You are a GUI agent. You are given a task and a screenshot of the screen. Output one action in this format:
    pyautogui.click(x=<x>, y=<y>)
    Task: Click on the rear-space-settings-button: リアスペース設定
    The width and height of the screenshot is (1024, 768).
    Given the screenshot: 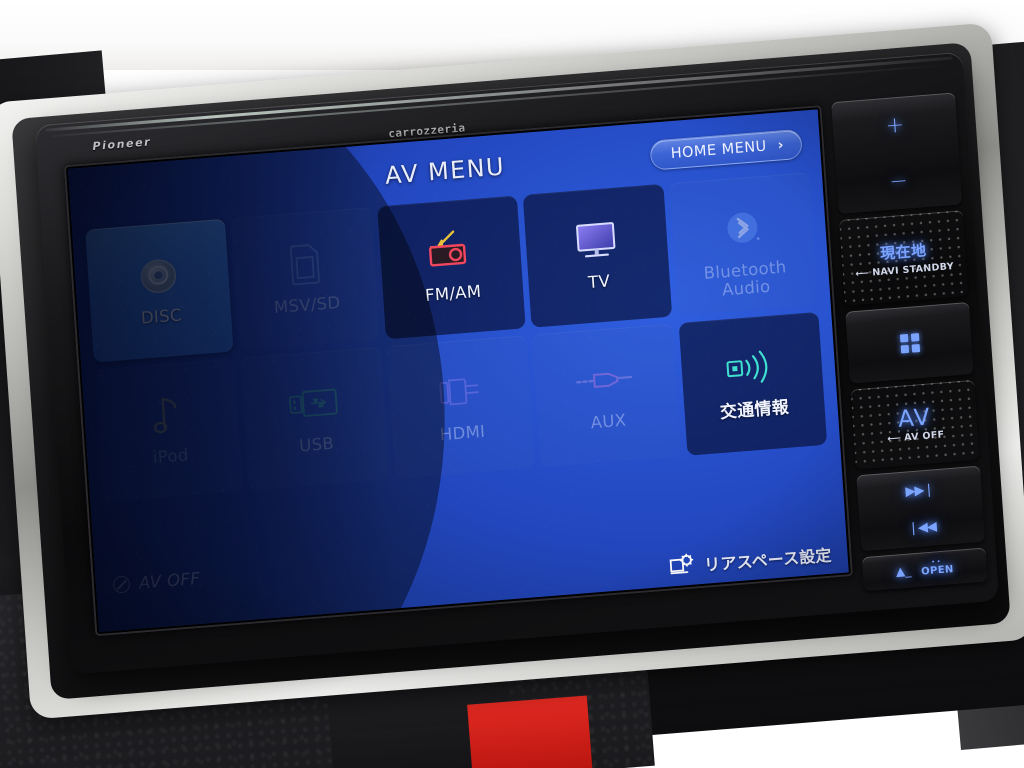 What is the action you would take?
    pyautogui.click(x=751, y=560)
    